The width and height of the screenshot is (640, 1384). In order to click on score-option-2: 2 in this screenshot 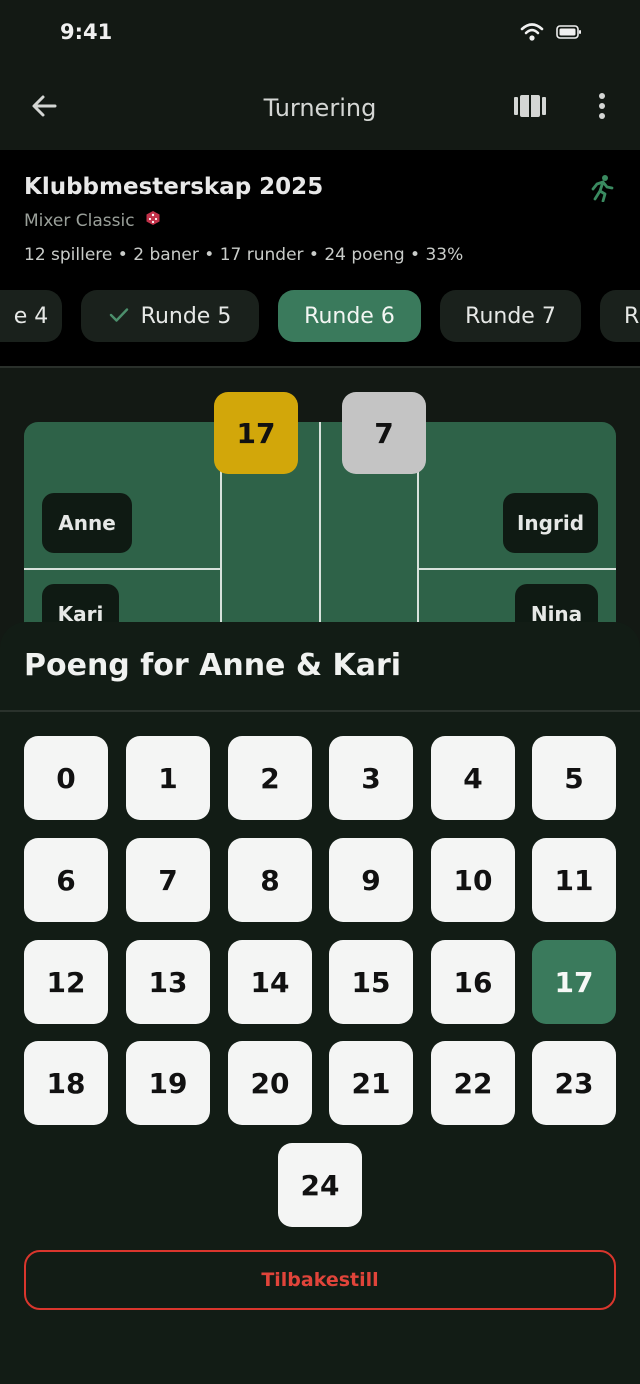, I will do `click(270, 778)`.